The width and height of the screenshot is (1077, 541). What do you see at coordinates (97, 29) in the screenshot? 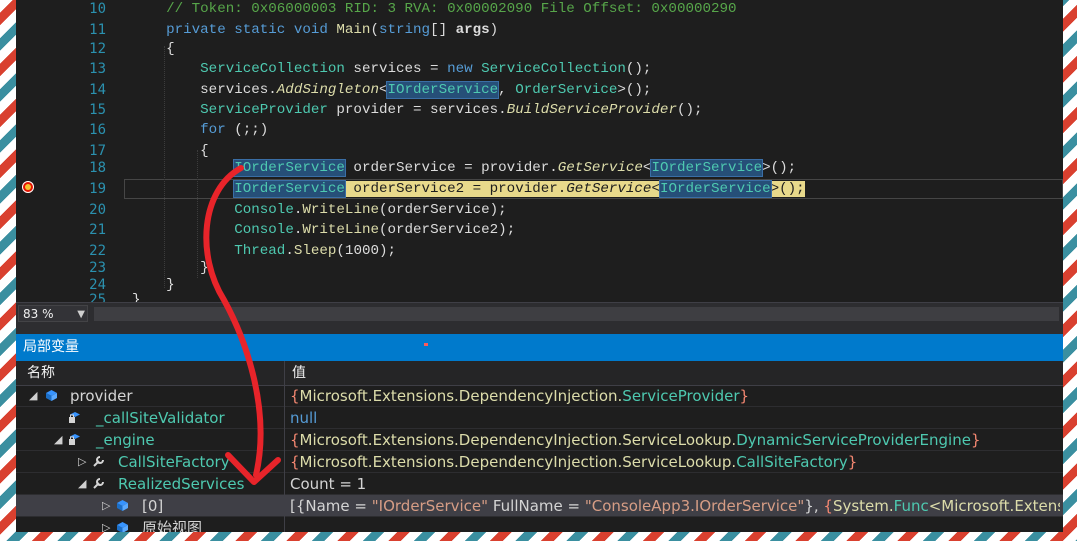
I see `line-number: 11` at bounding box center [97, 29].